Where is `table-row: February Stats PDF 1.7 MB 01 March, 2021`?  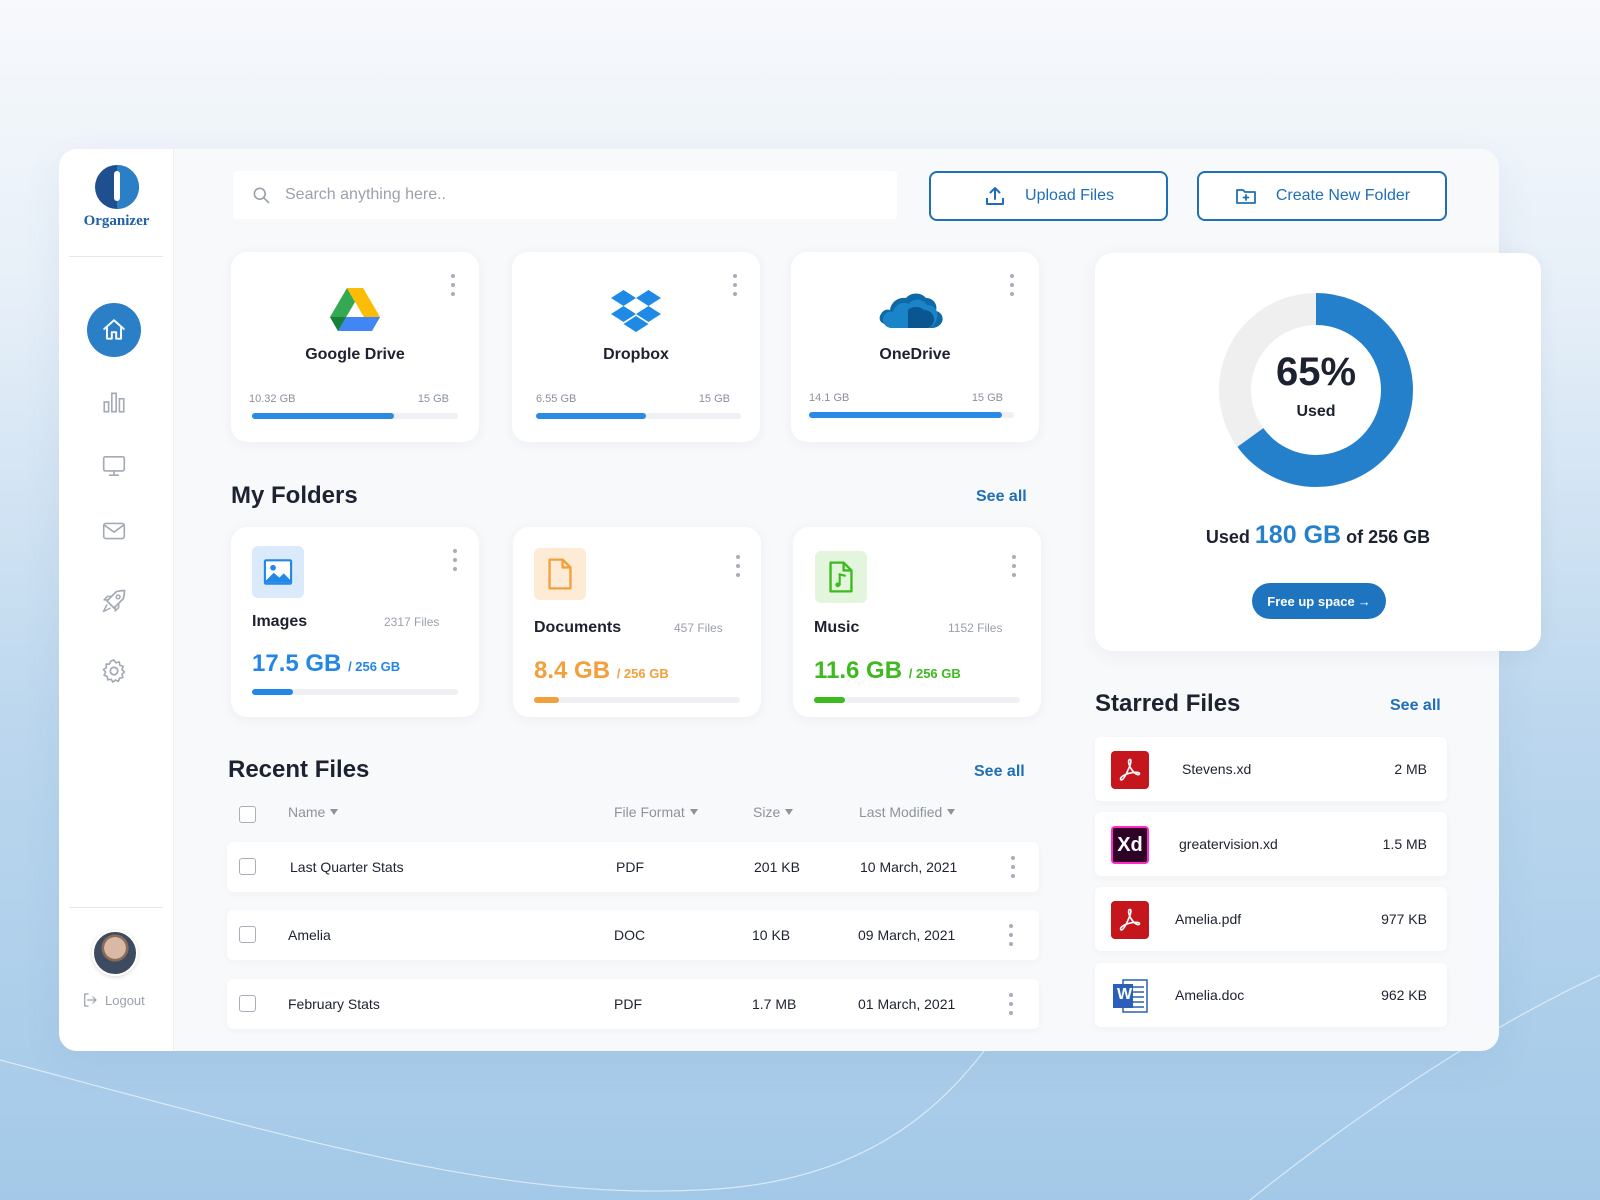 table-row: February Stats PDF 1.7 MB 01 March, 2021 is located at coordinates (633, 1004).